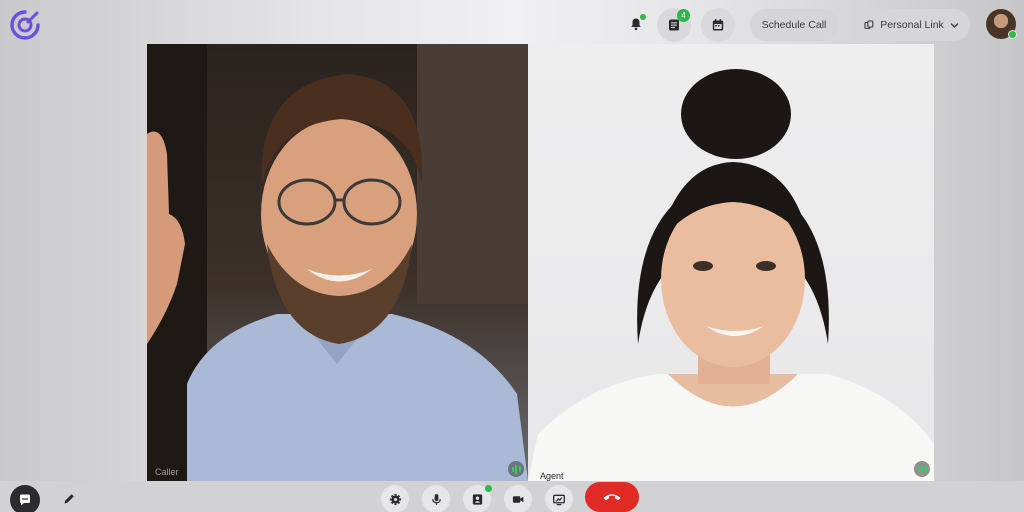 This screenshot has width=1024, height=512. I want to click on personal-link-button: Personal Link, so click(911, 25).